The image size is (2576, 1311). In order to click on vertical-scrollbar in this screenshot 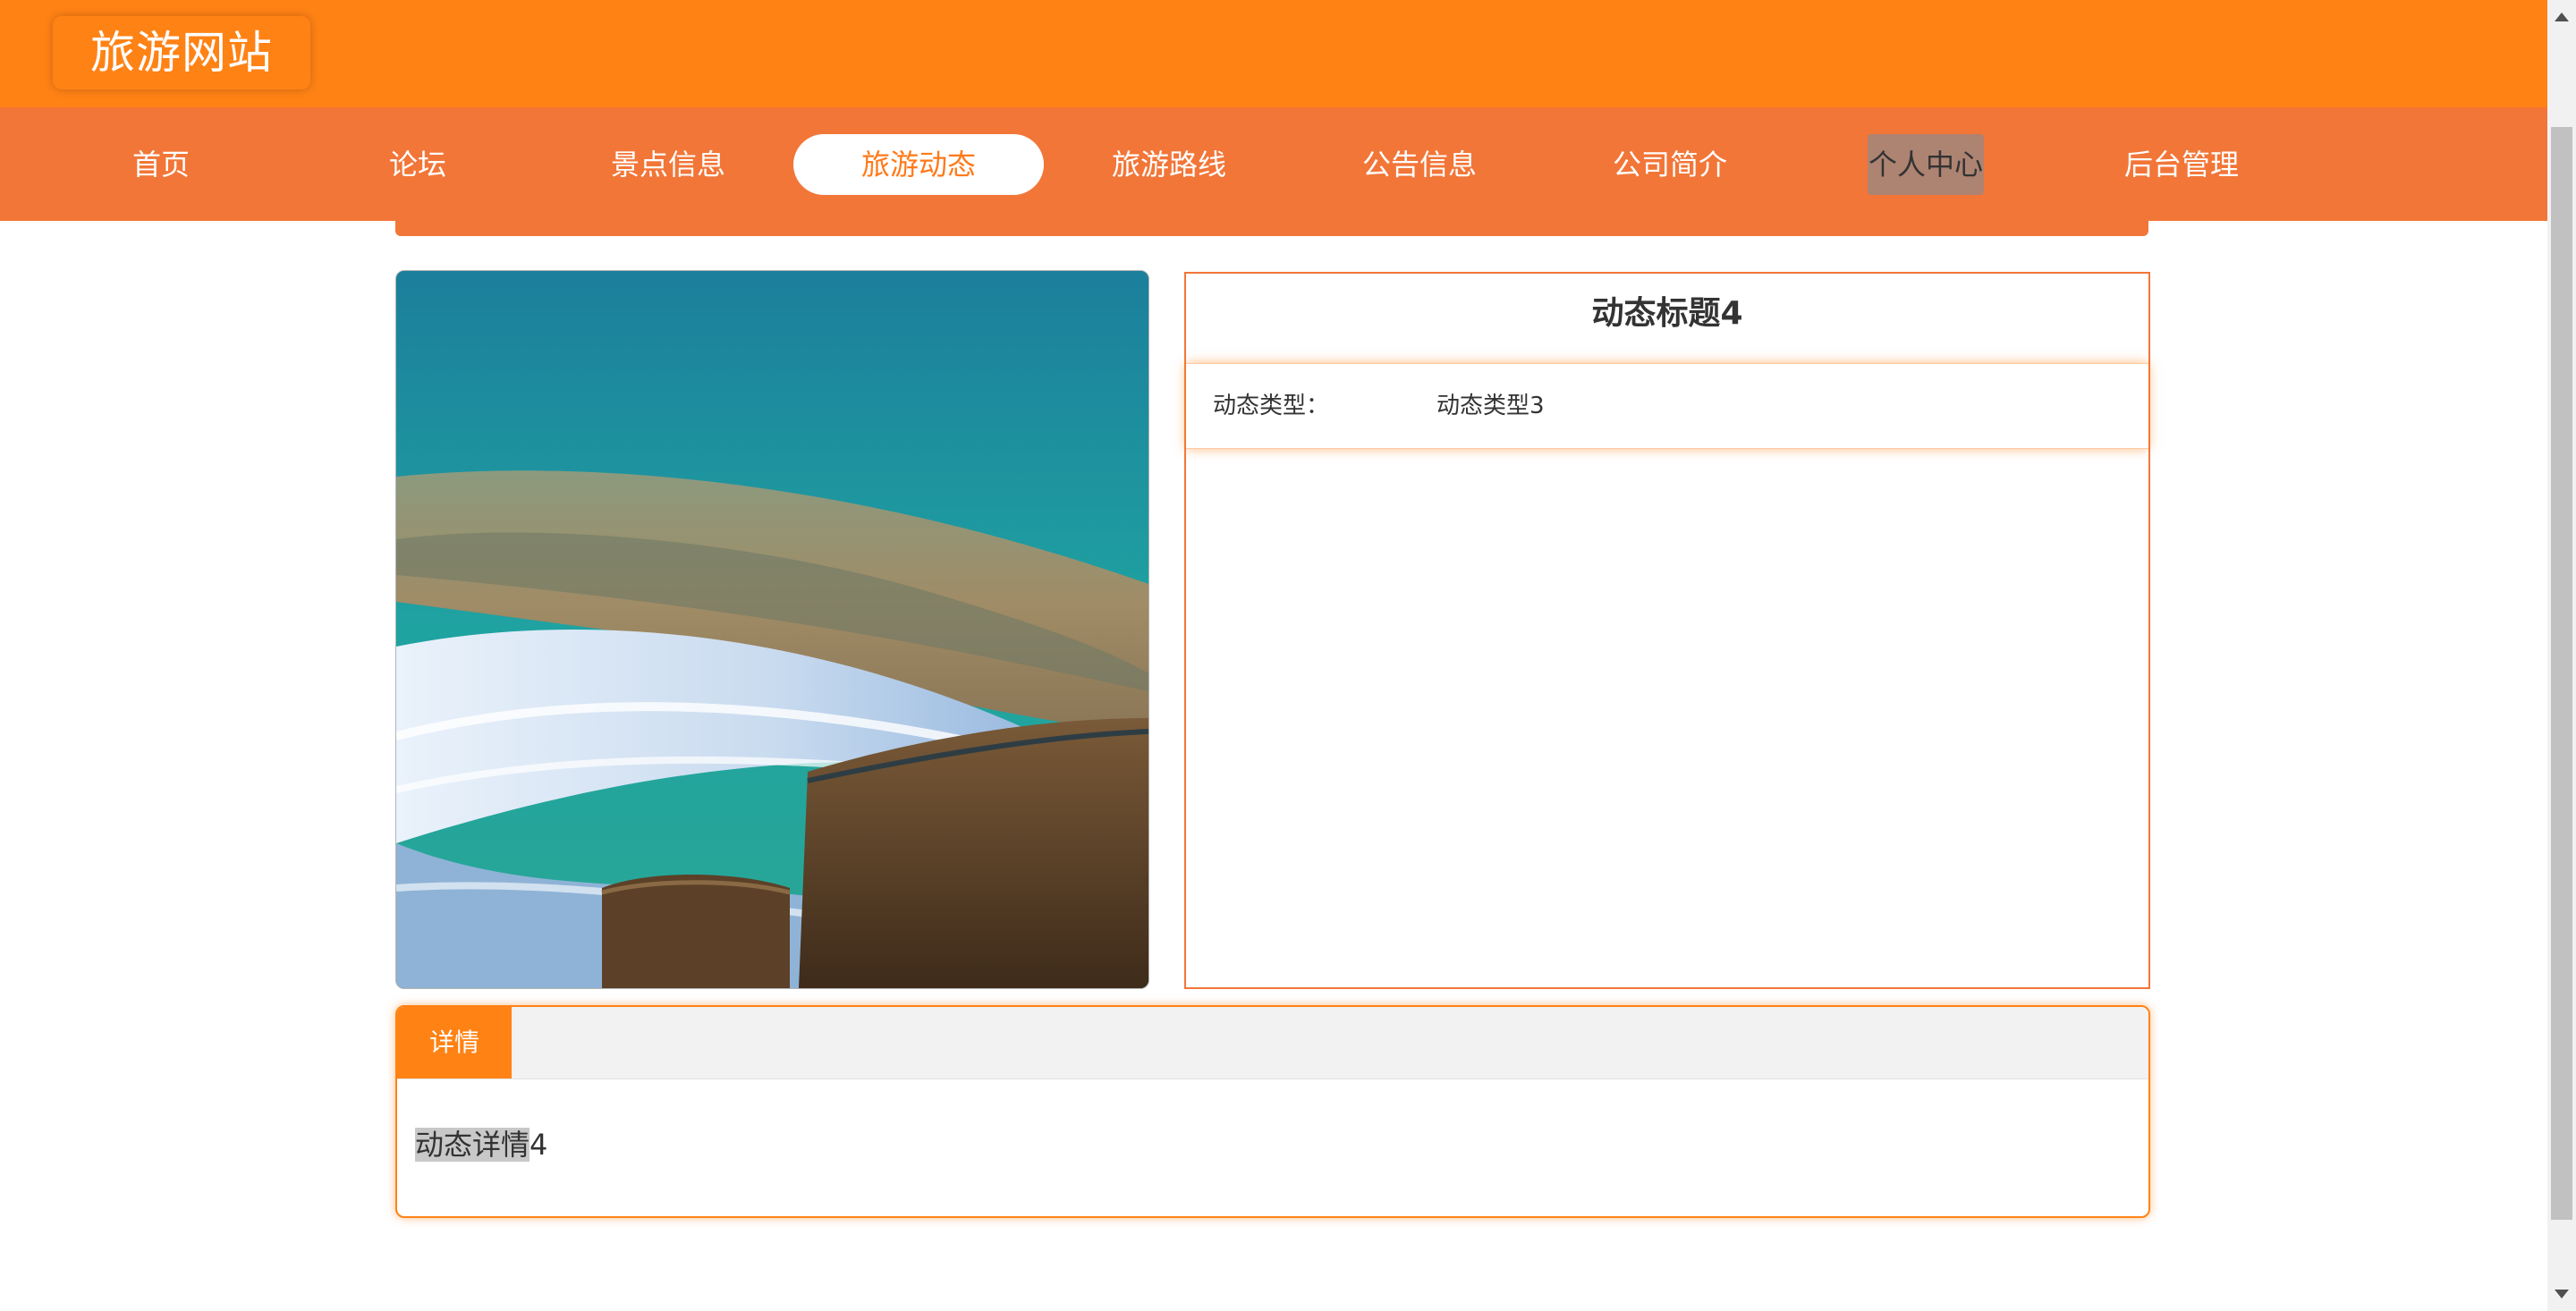, I will do `click(2561, 655)`.